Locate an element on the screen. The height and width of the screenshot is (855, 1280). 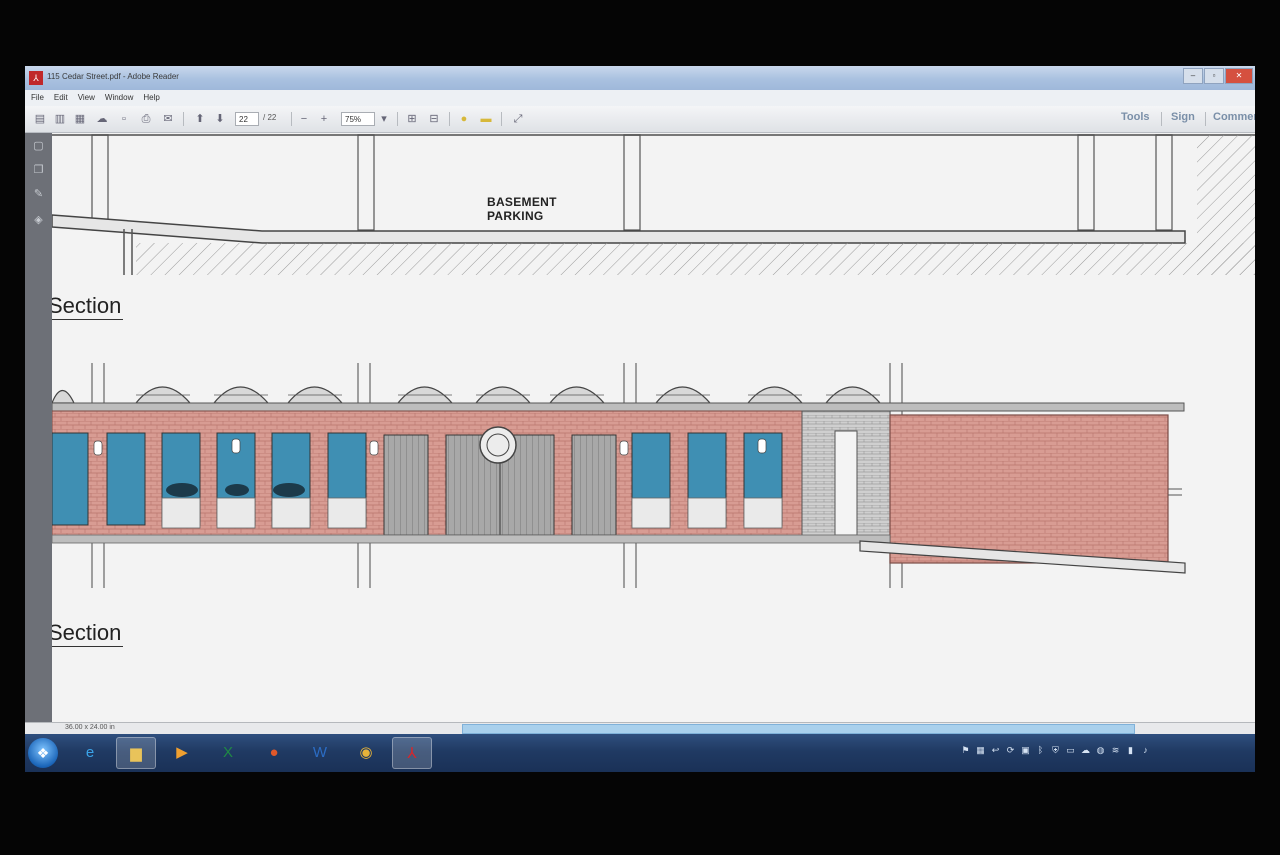
navigation-pane: ▢ ❐ ✎ ◈ is located at coordinates (38, 427).